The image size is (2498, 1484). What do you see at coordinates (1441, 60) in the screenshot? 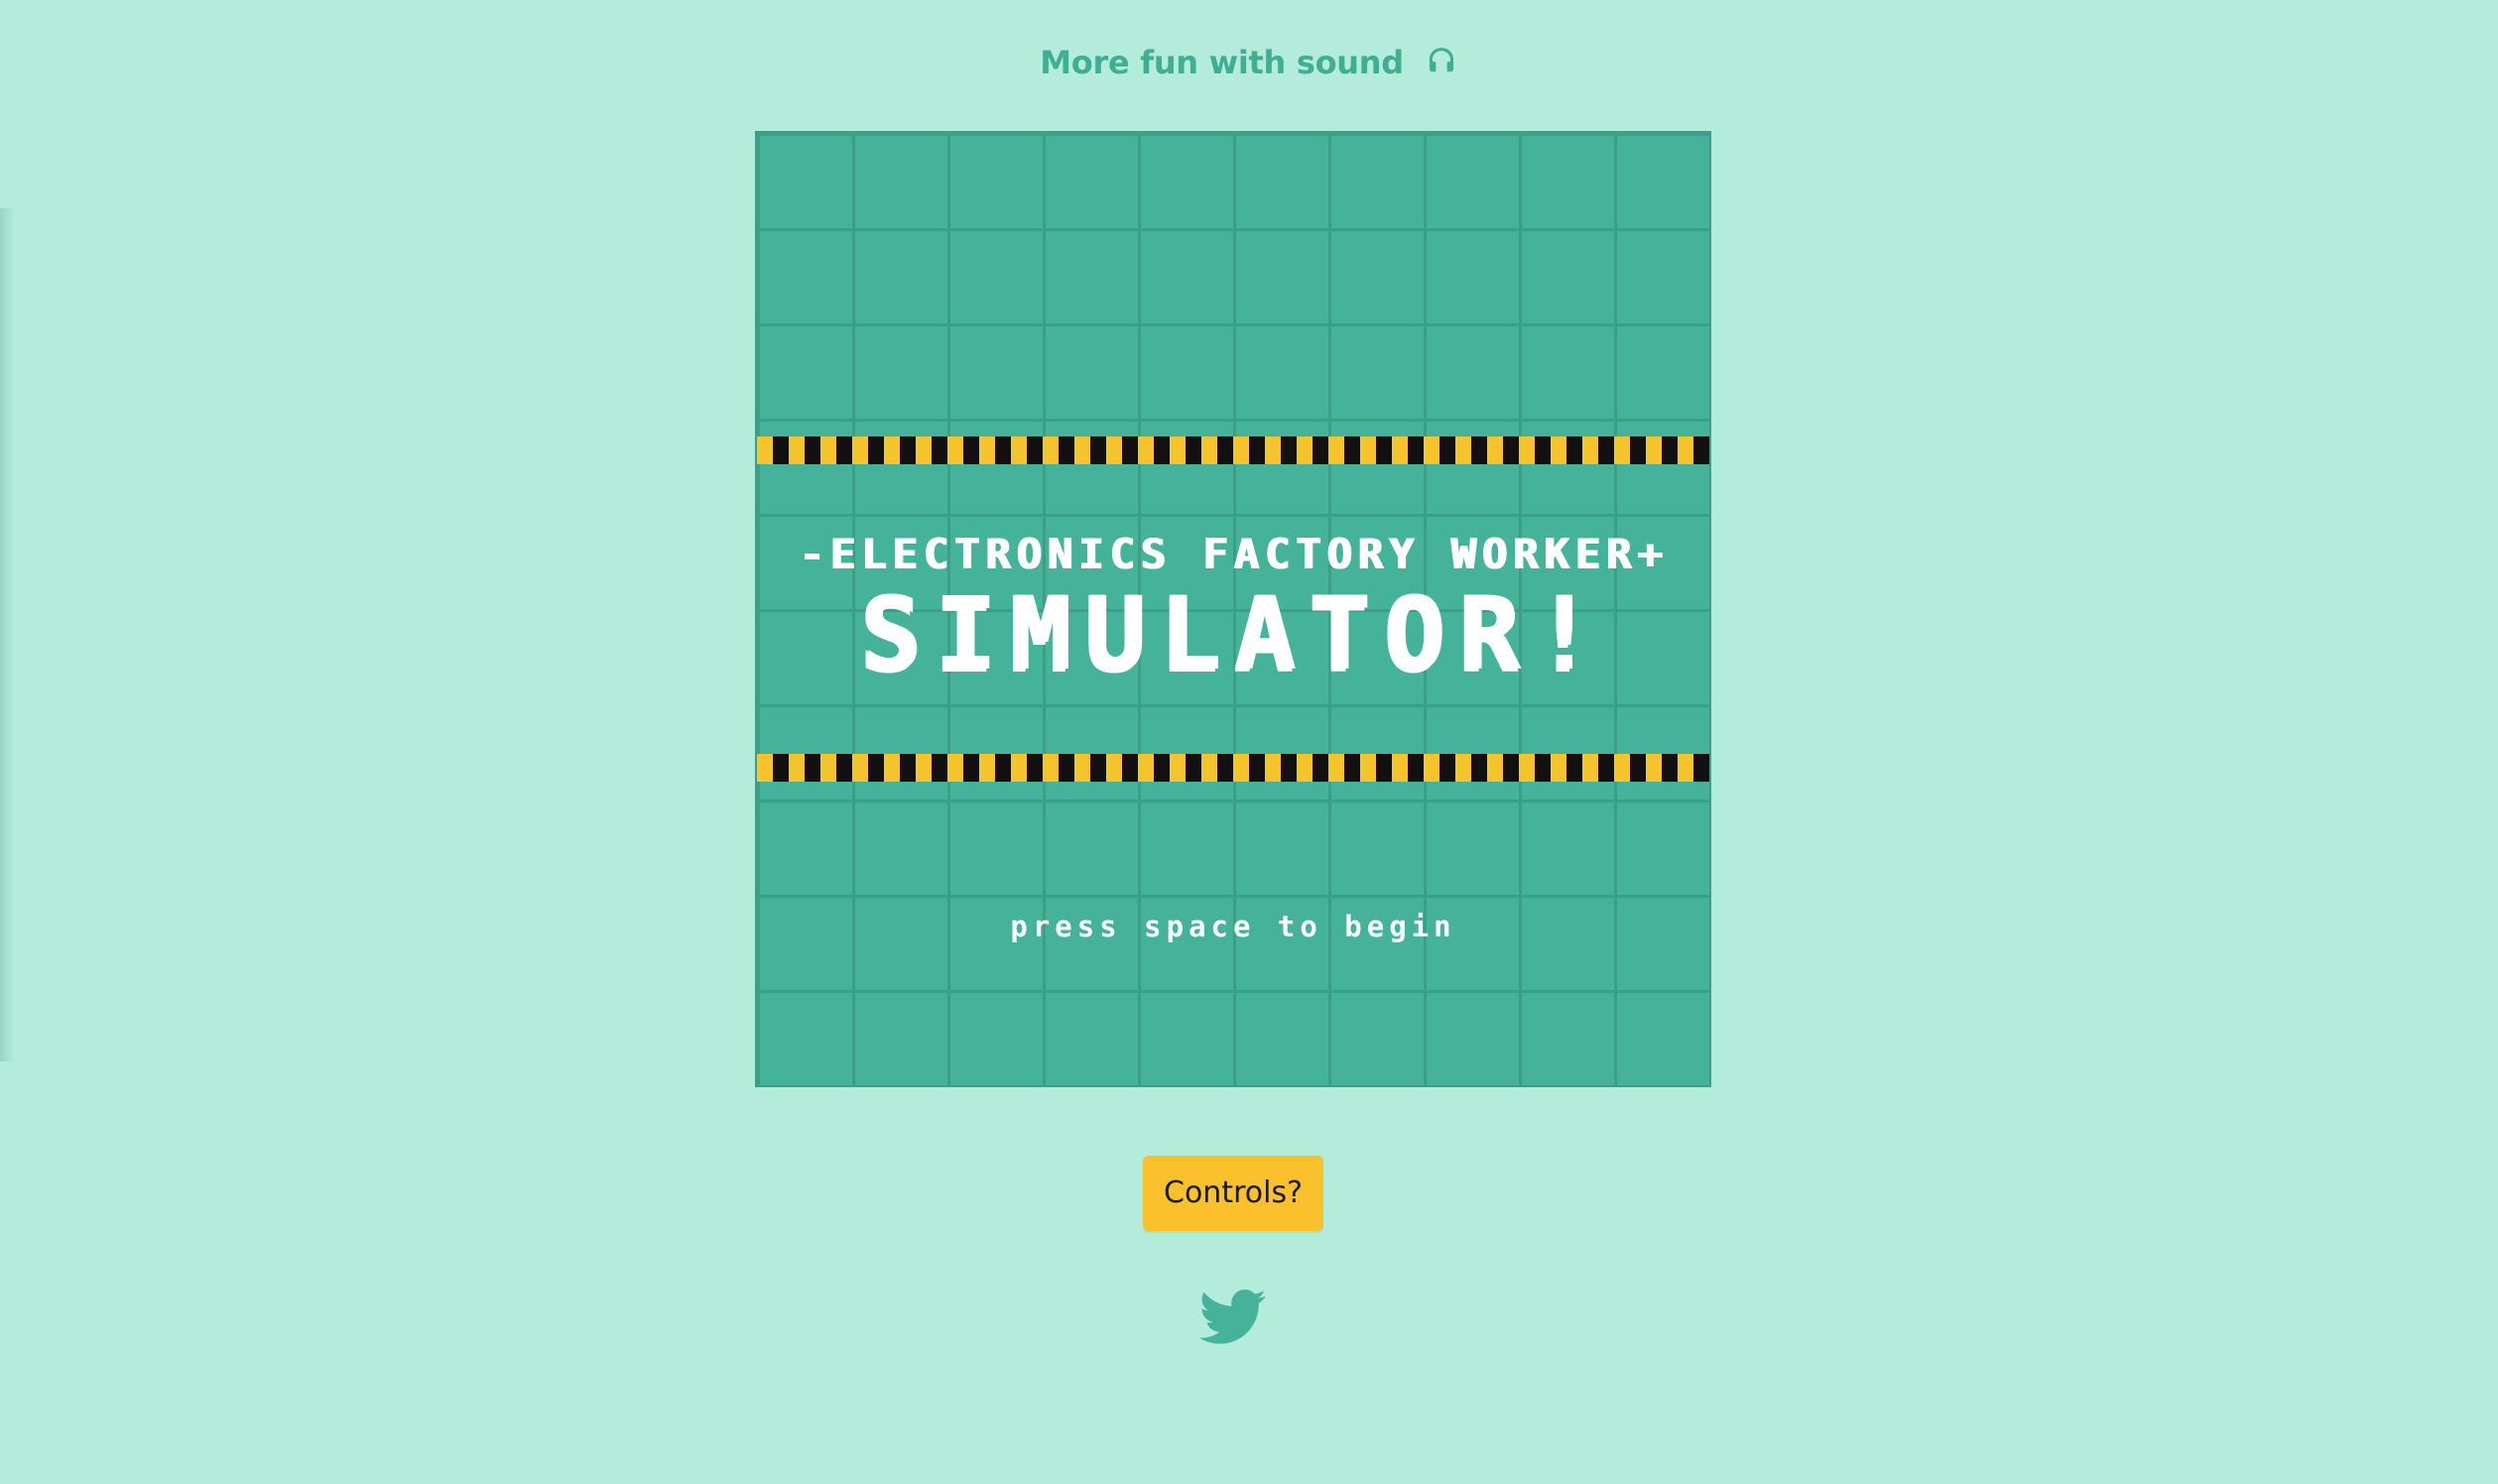
I see `headphones-icon` at bounding box center [1441, 60].